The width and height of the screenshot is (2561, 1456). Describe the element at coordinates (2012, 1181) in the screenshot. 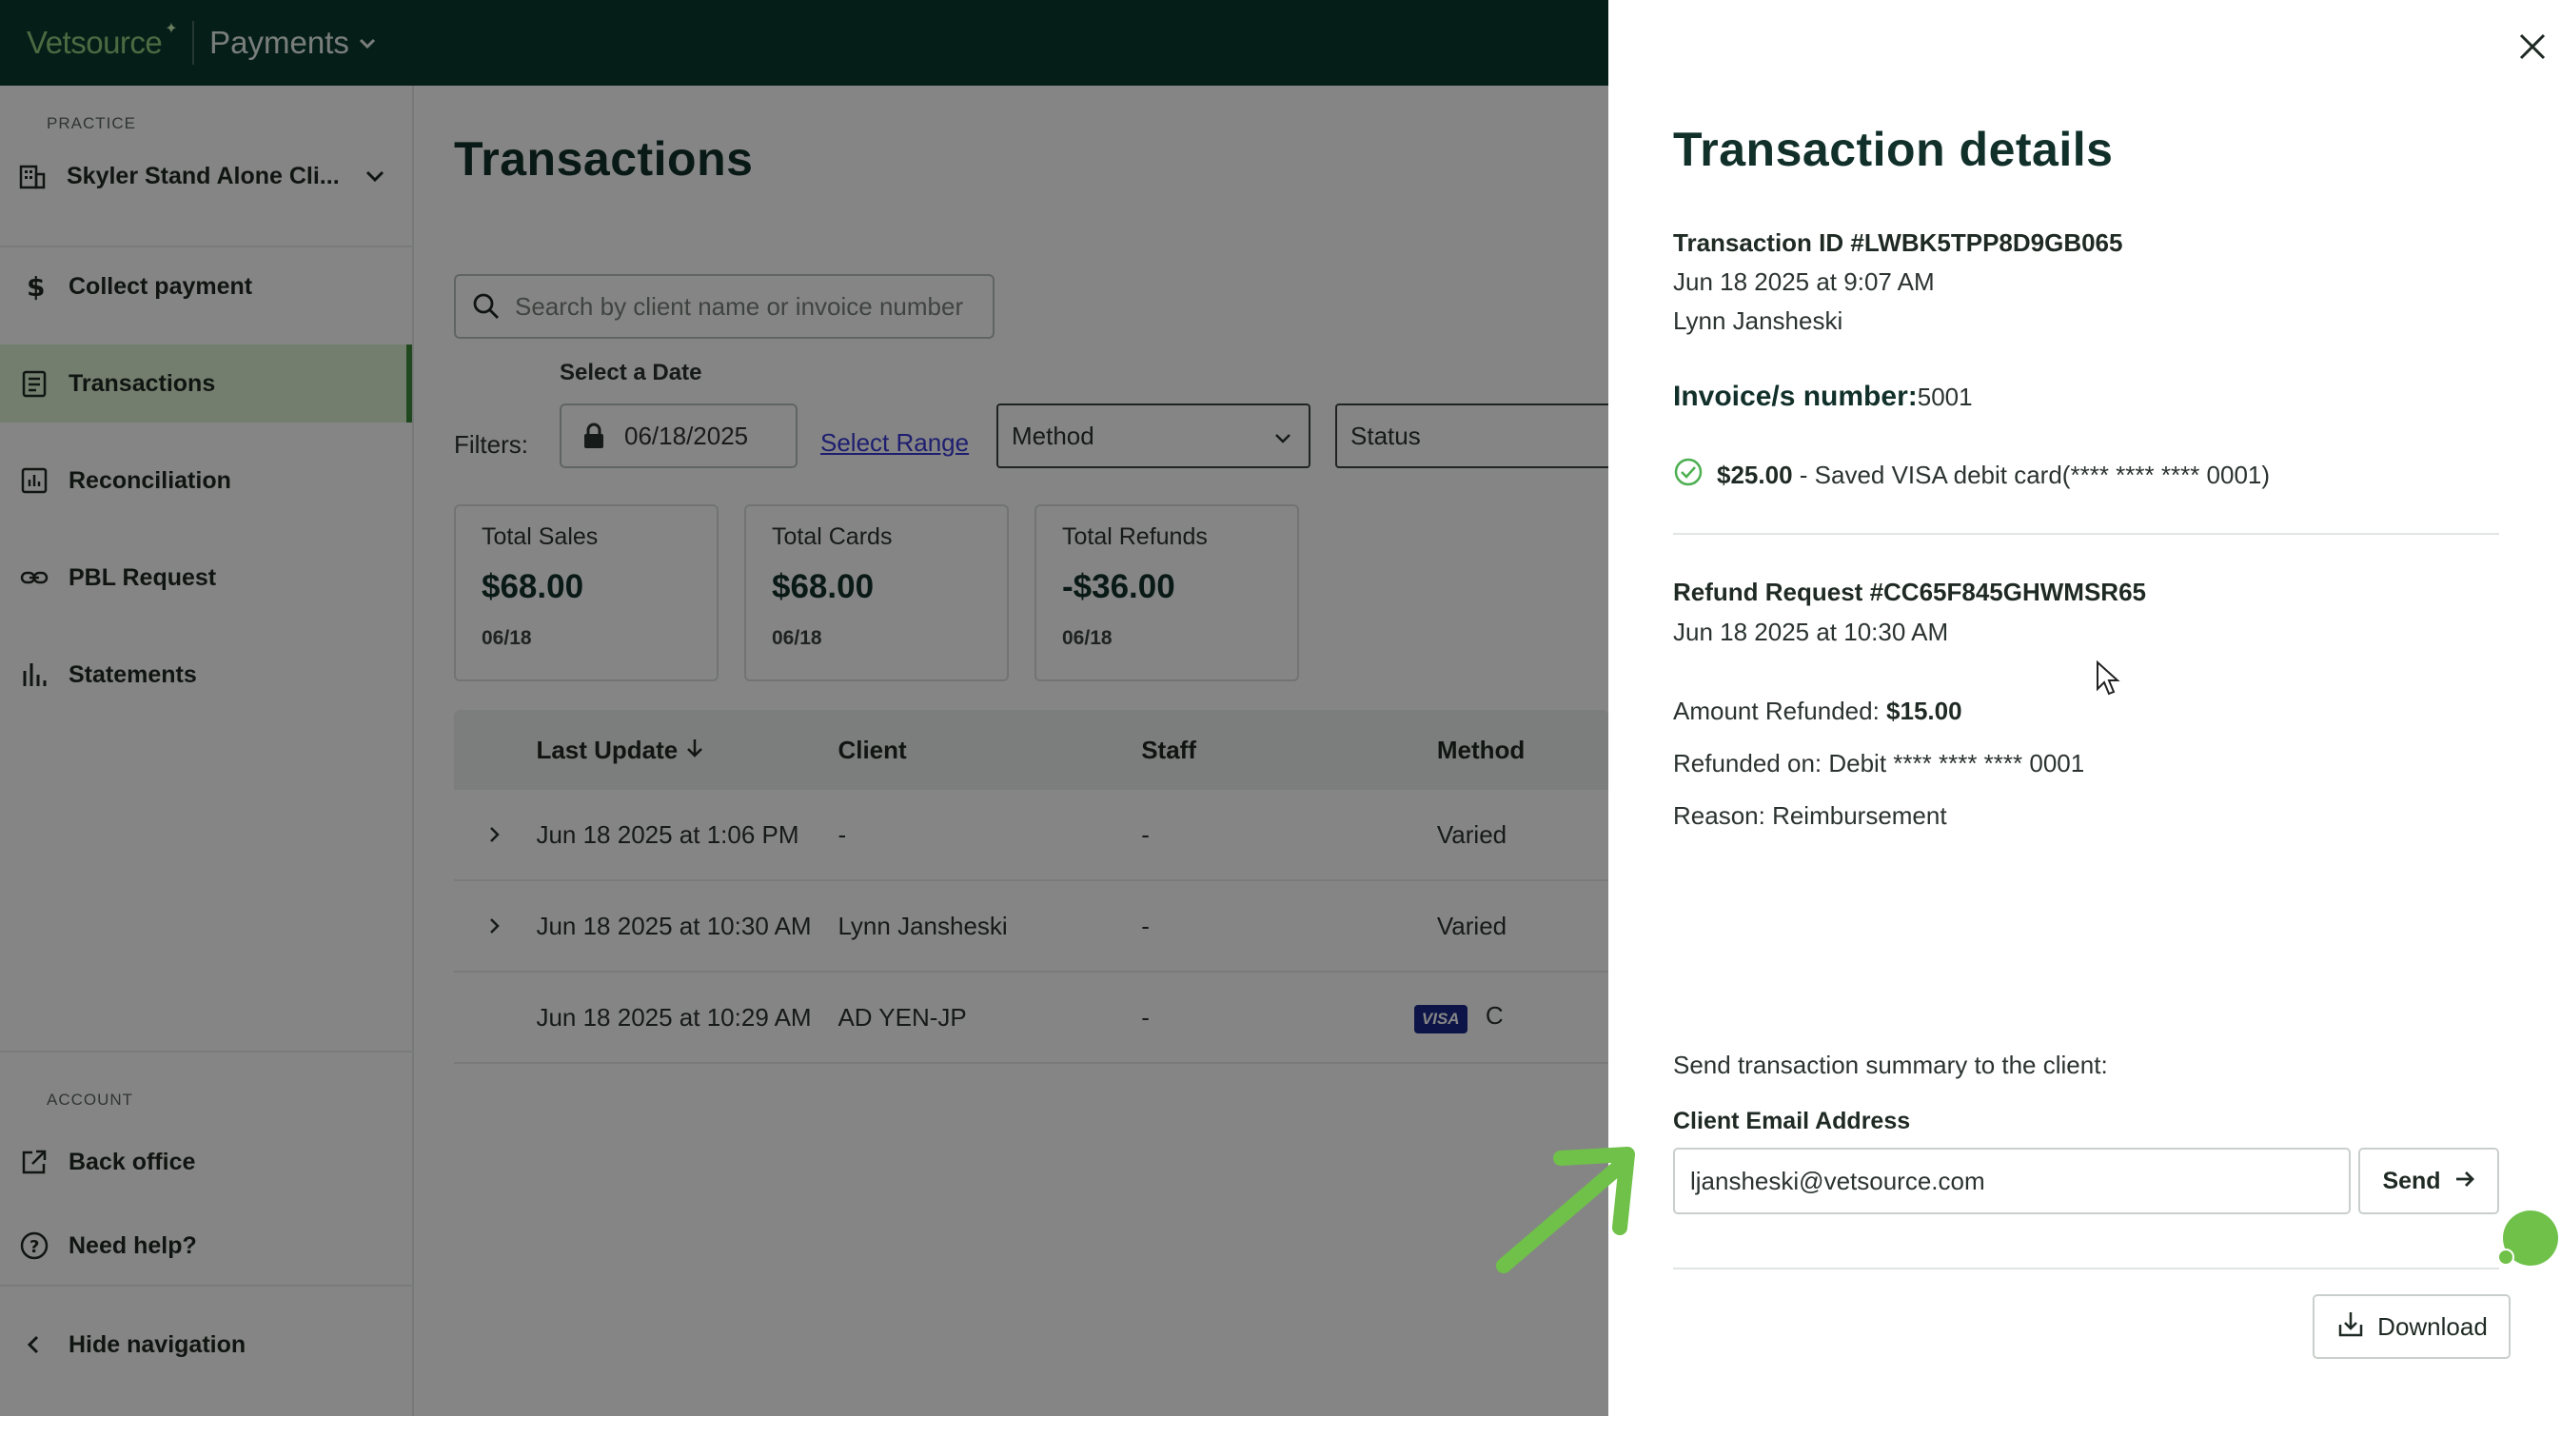

I see `client-email-input` at that location.